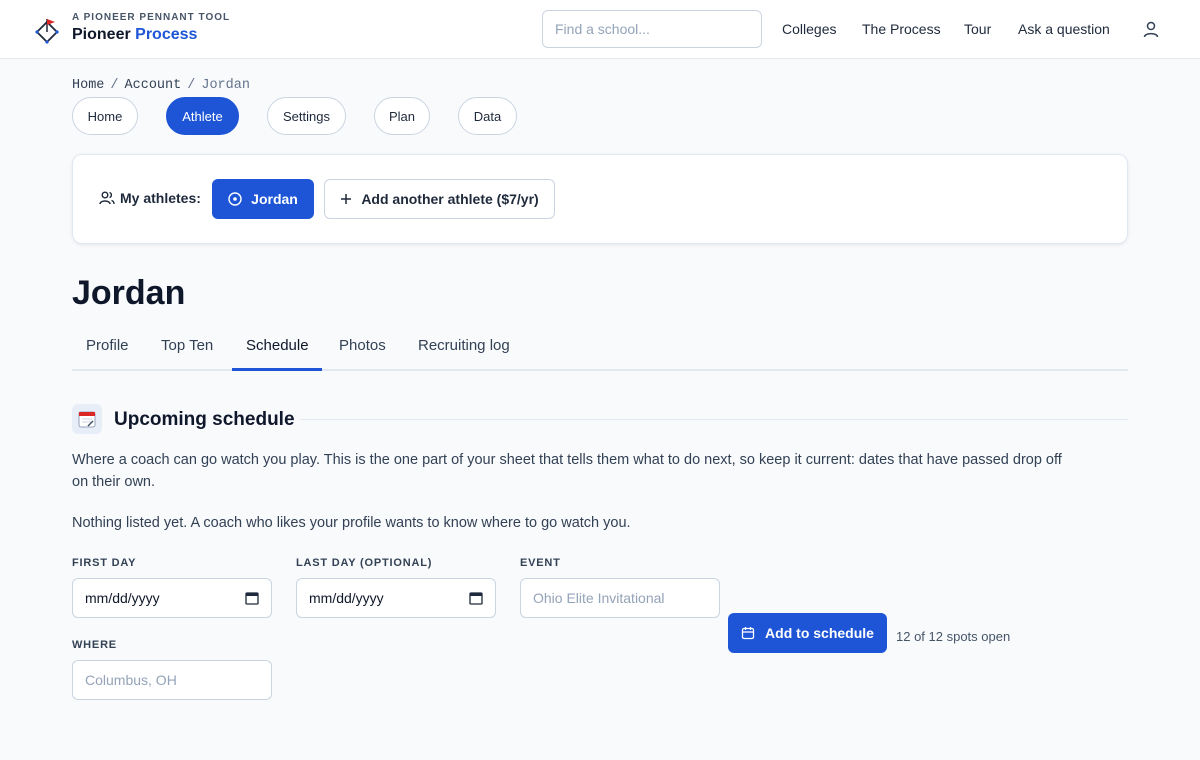  Describe the element at coordinates (107, 198) in the screenshot. I see `users-icon` at that location.